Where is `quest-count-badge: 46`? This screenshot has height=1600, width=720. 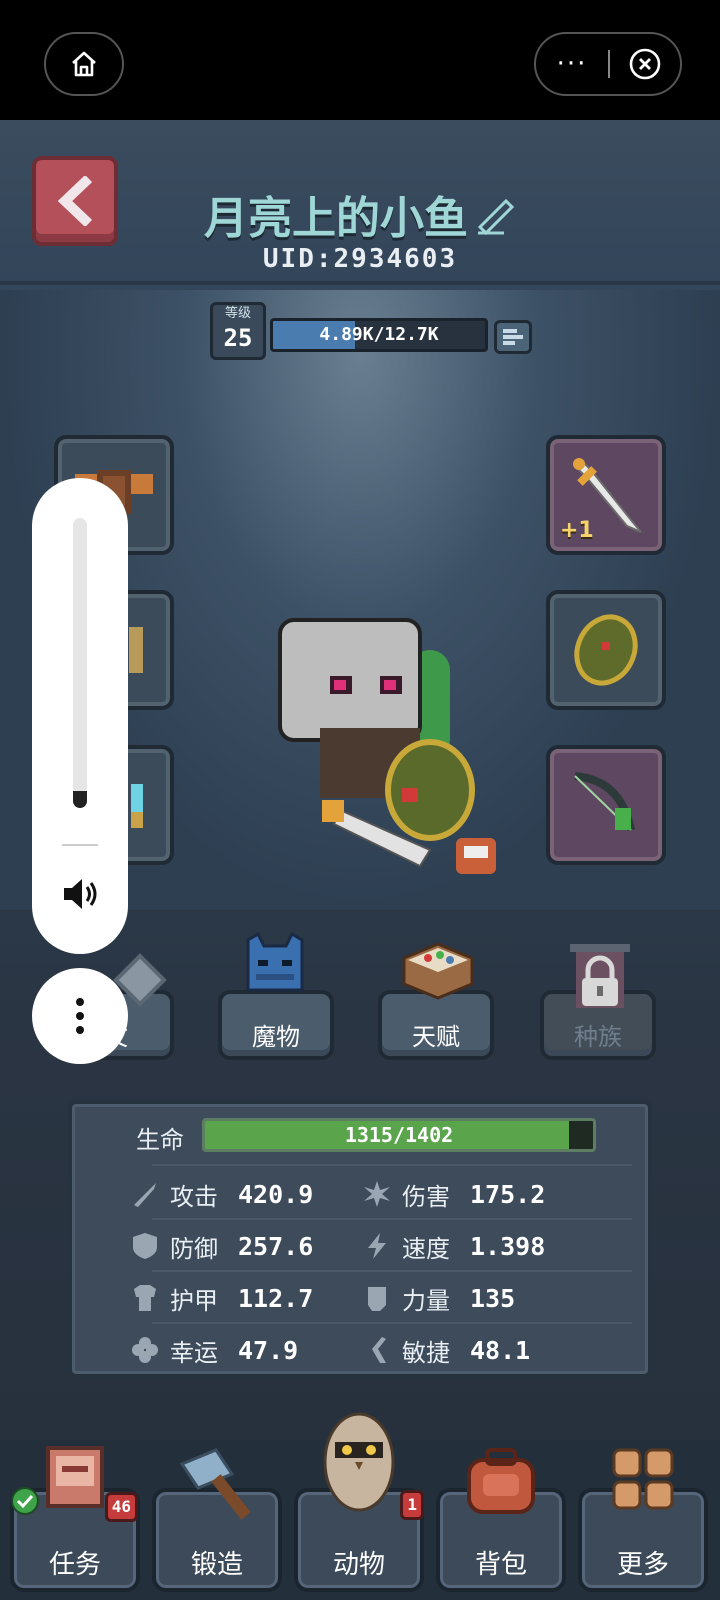
quest-count-badge: 46 is located at coordinates (121, 1507).